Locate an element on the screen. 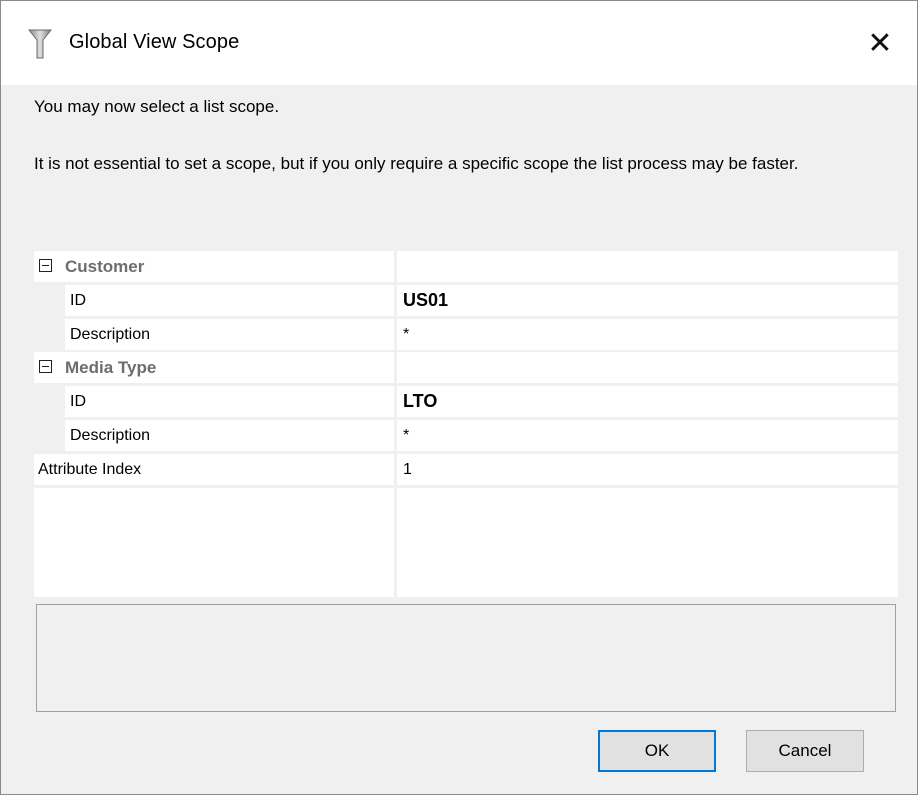  category-row-customer: Customer is located at coordinates (466, 266).